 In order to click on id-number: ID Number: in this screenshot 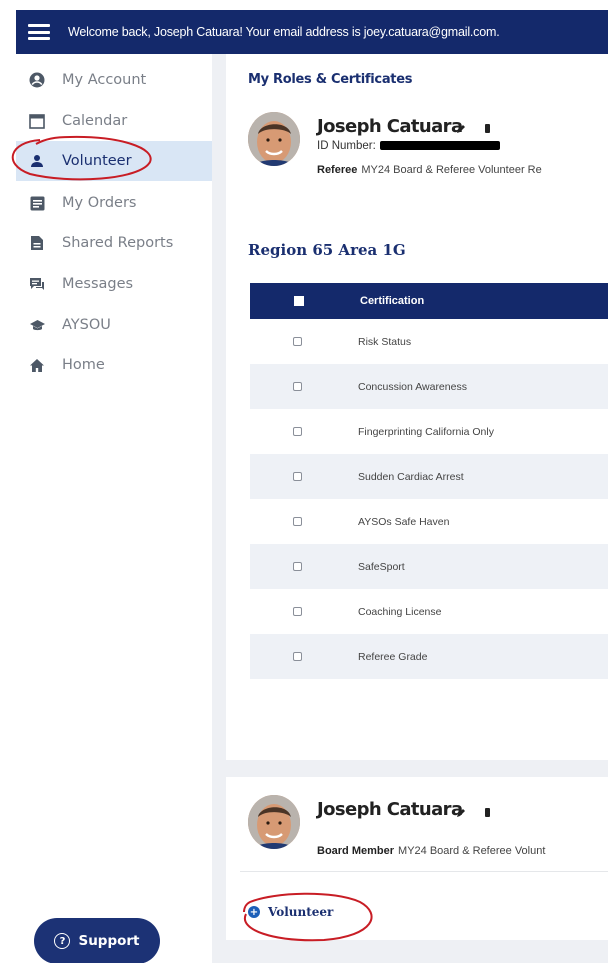, I will do `click(408, 146)`.